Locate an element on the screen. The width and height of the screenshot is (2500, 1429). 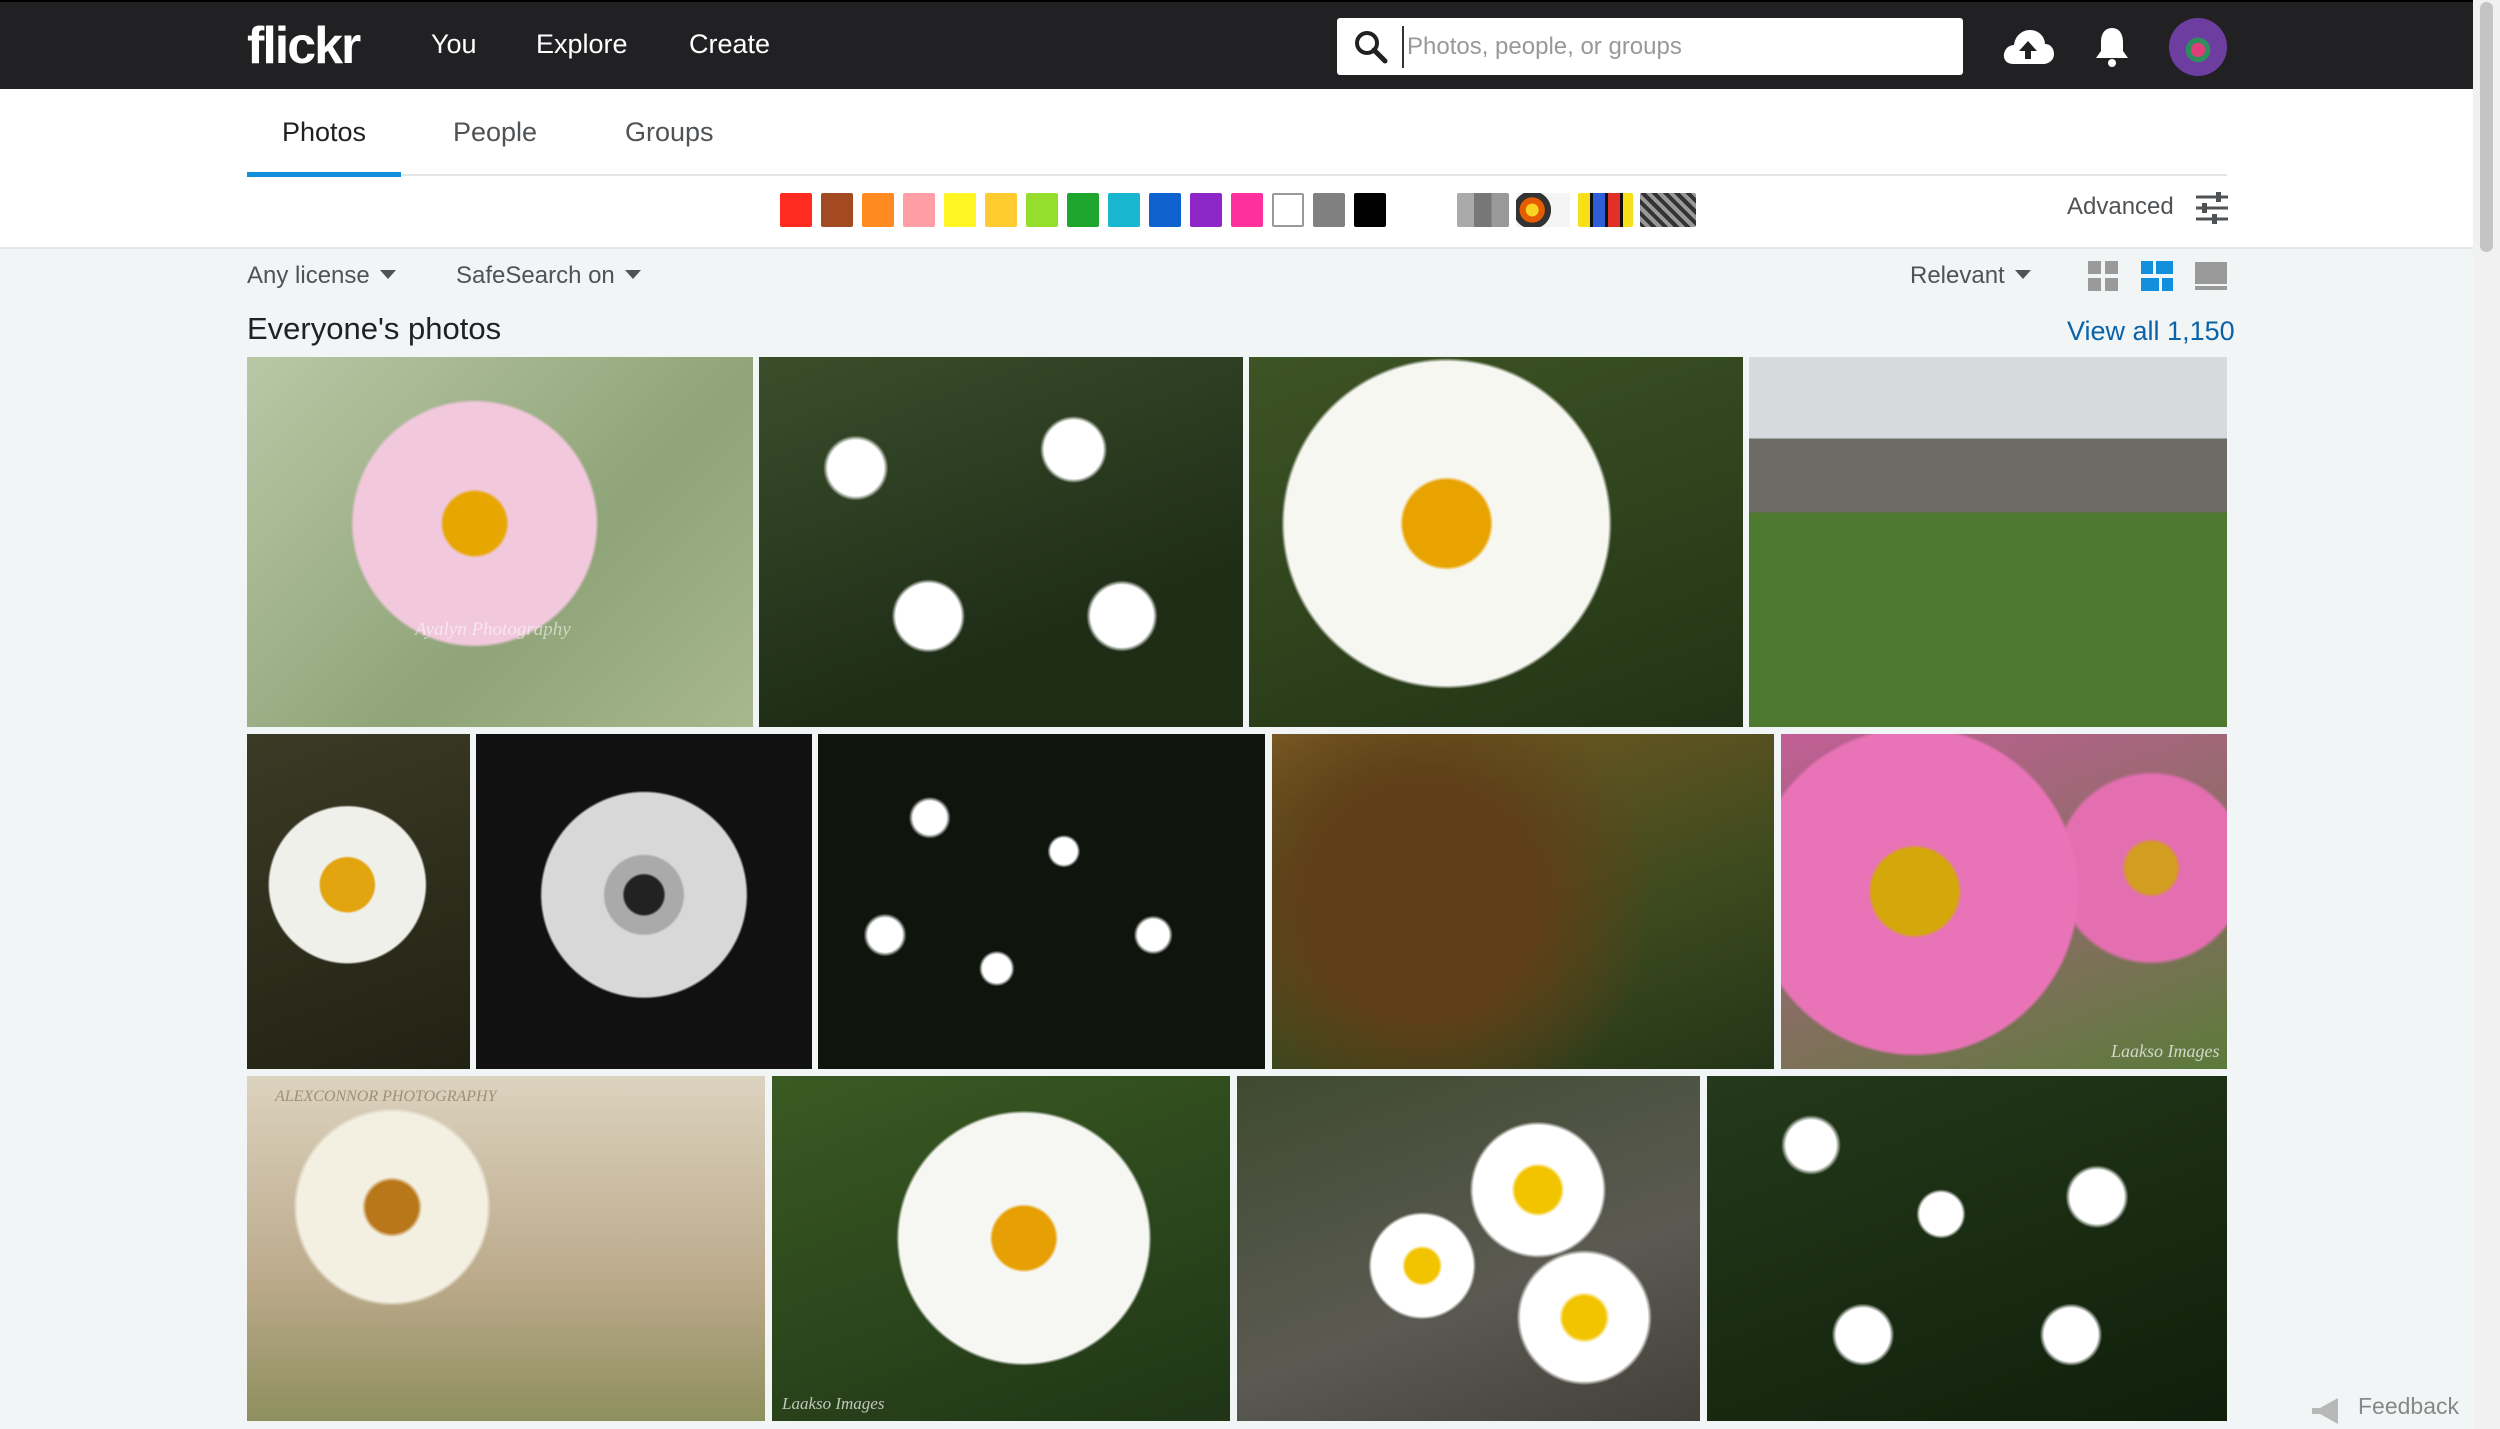
advanced-search-link: Advanced is located at coordinates (2120, 207).